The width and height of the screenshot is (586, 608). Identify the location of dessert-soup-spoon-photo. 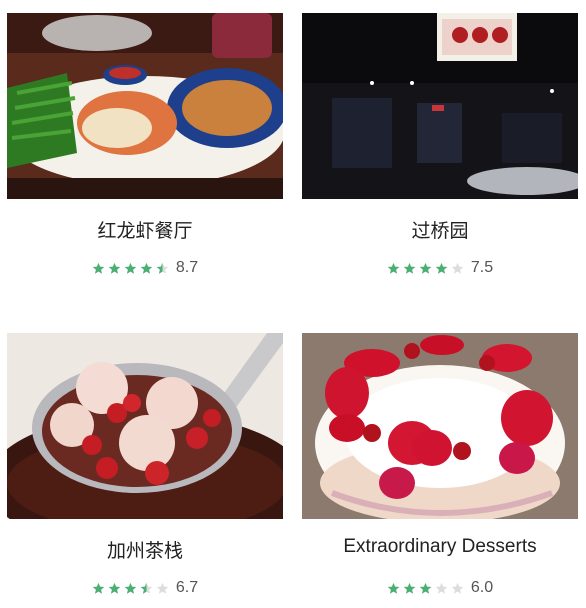
(145, 426).